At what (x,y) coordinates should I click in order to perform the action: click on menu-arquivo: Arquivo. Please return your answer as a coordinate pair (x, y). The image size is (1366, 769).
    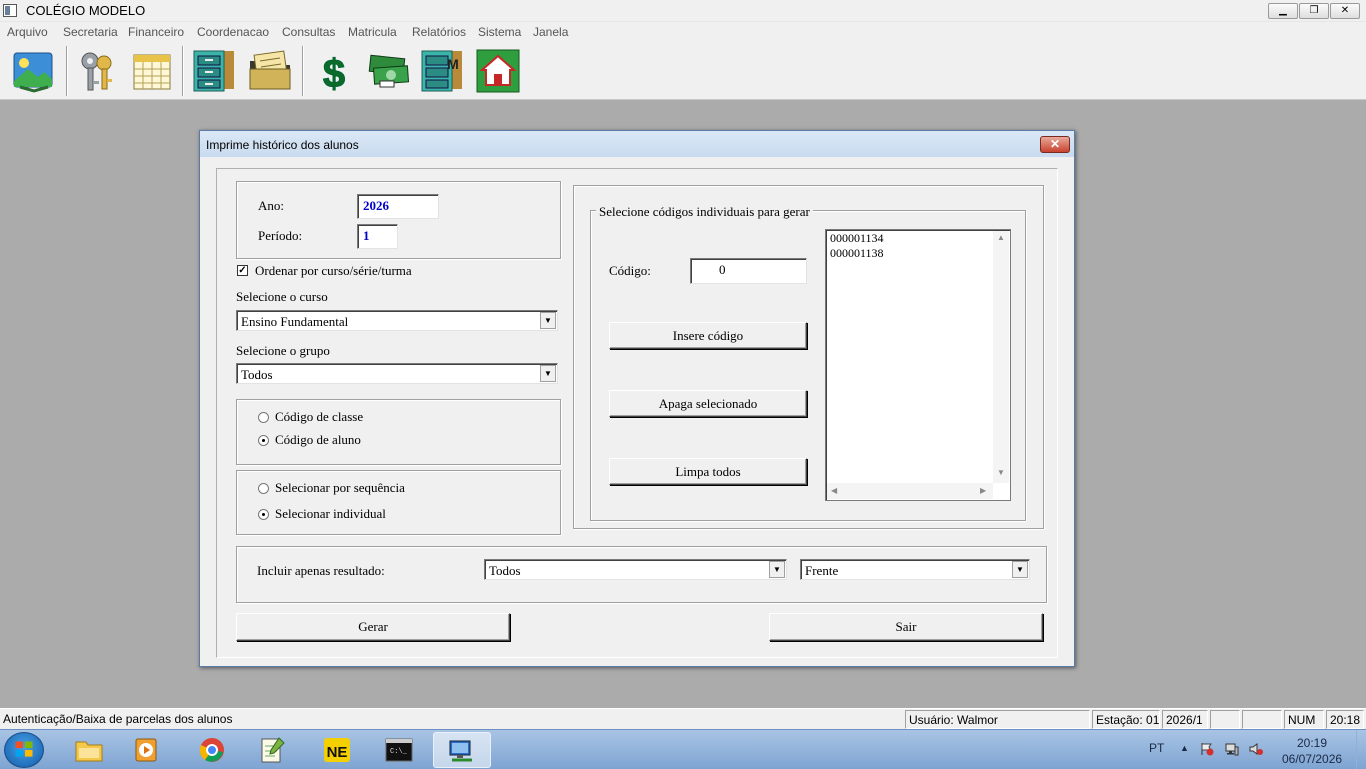
    Looking at the image, I should click on (27, 32).